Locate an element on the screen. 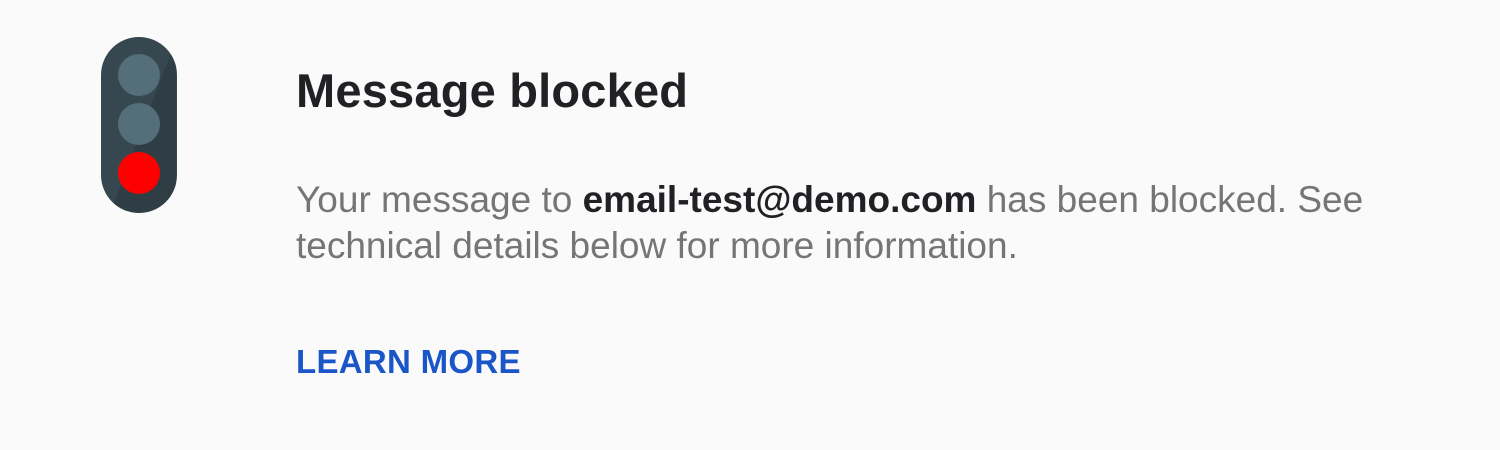  page-title: Message blocked is located at coordinates (492, 90).